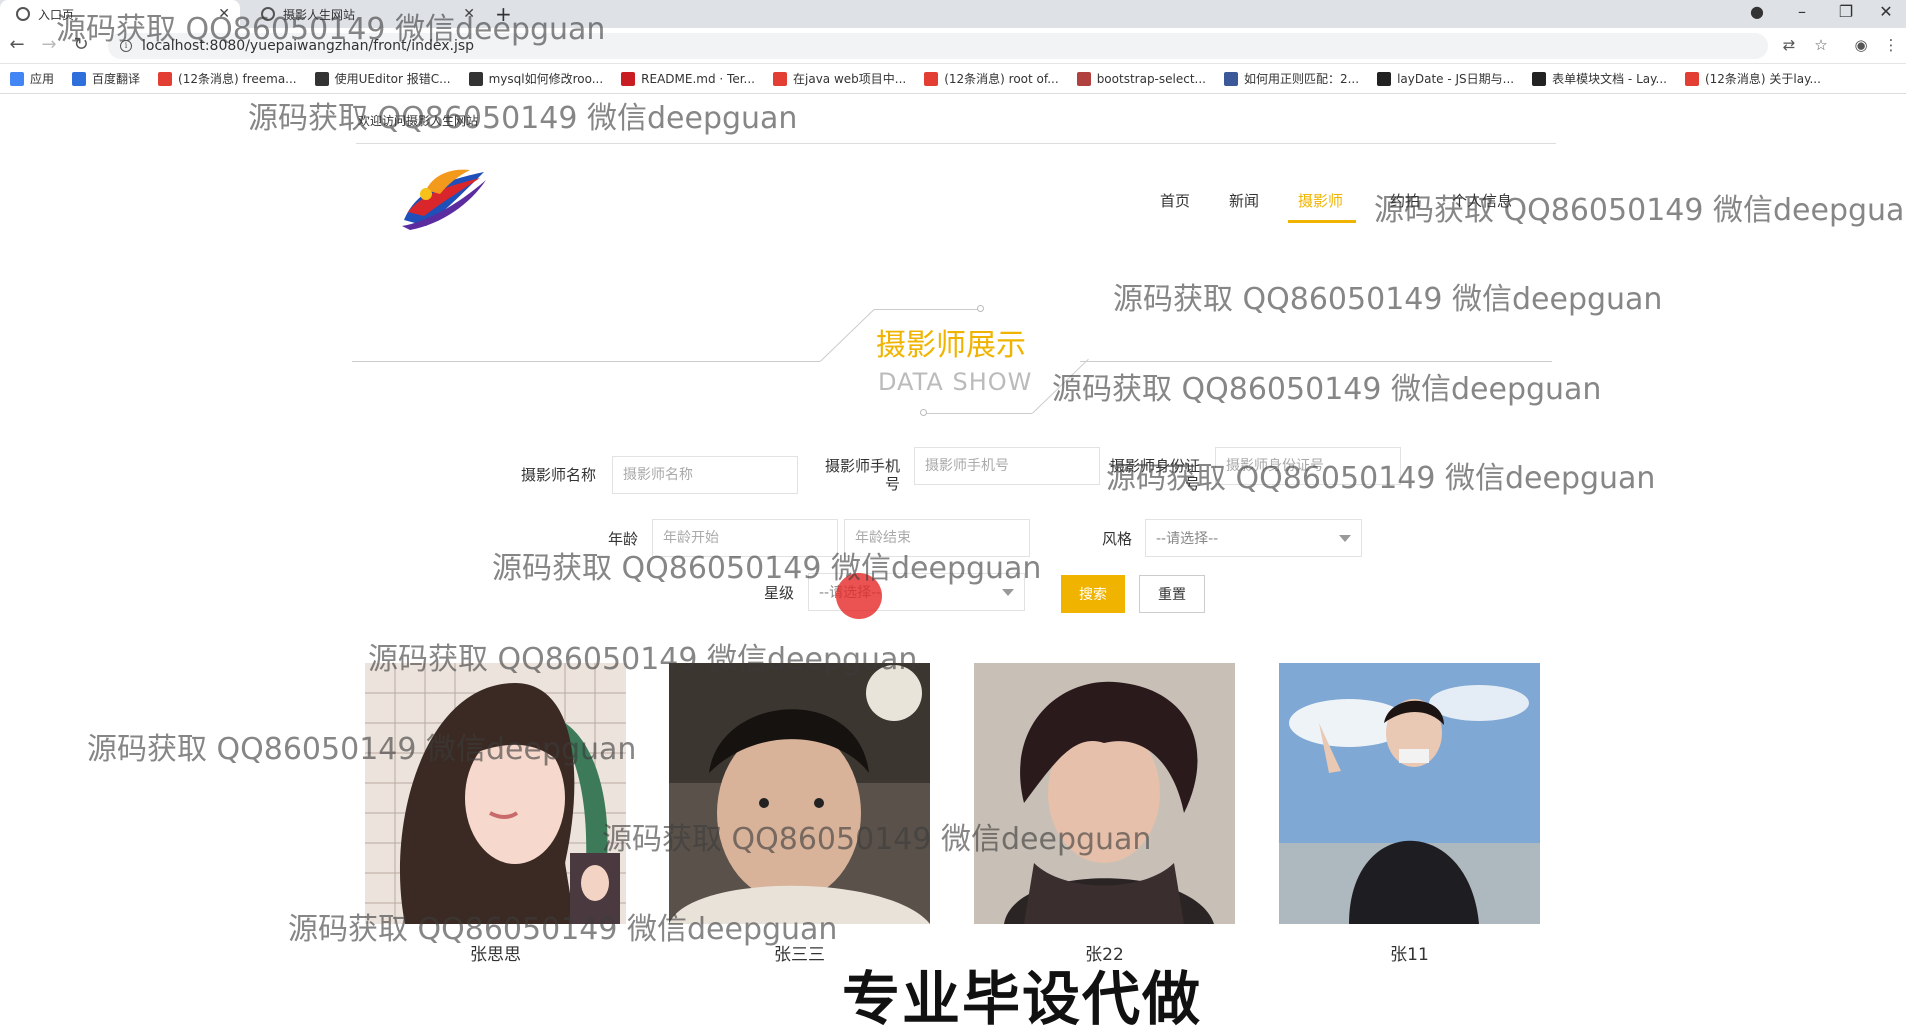  What do you see at coordinates (705, 475) in the screenshot?
I see `photographer-name-input` at bounding box center [705, 475].